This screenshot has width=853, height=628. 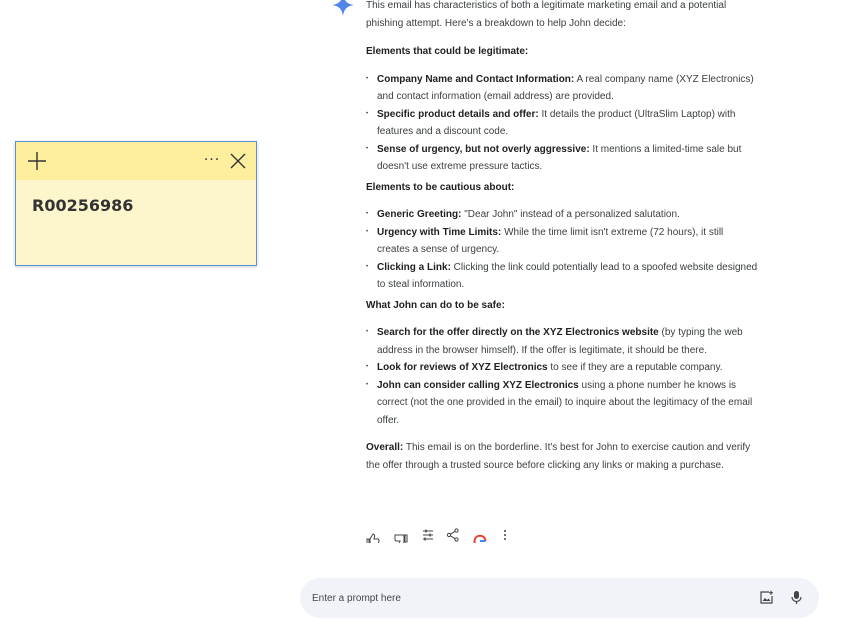 I want to click on thumbs-down-icon, so click(x=401, y=538).